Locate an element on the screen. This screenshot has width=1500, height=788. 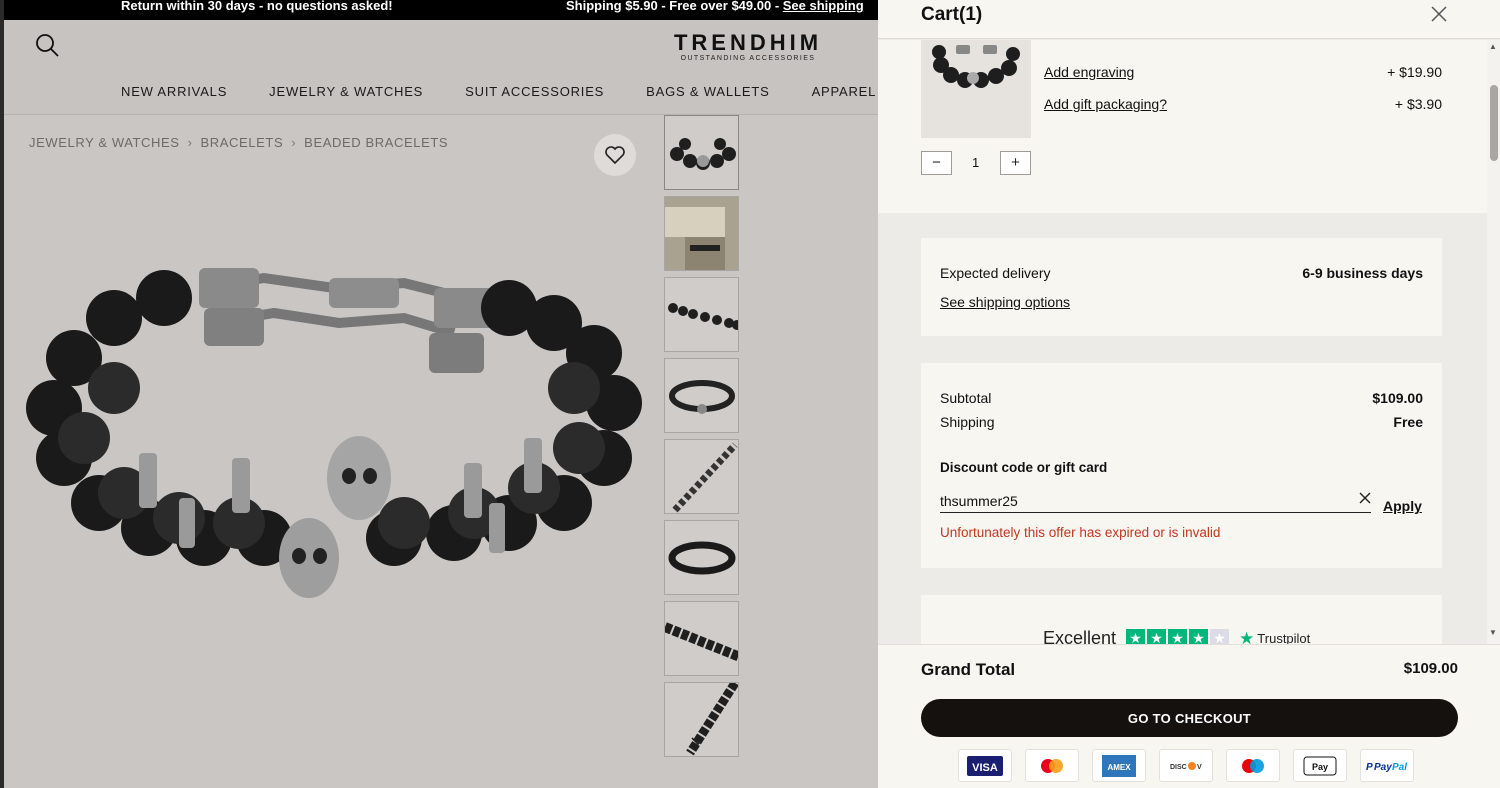
add-gift-packaging-link: Add gift packaging? is located at coordinates (1105, 104).